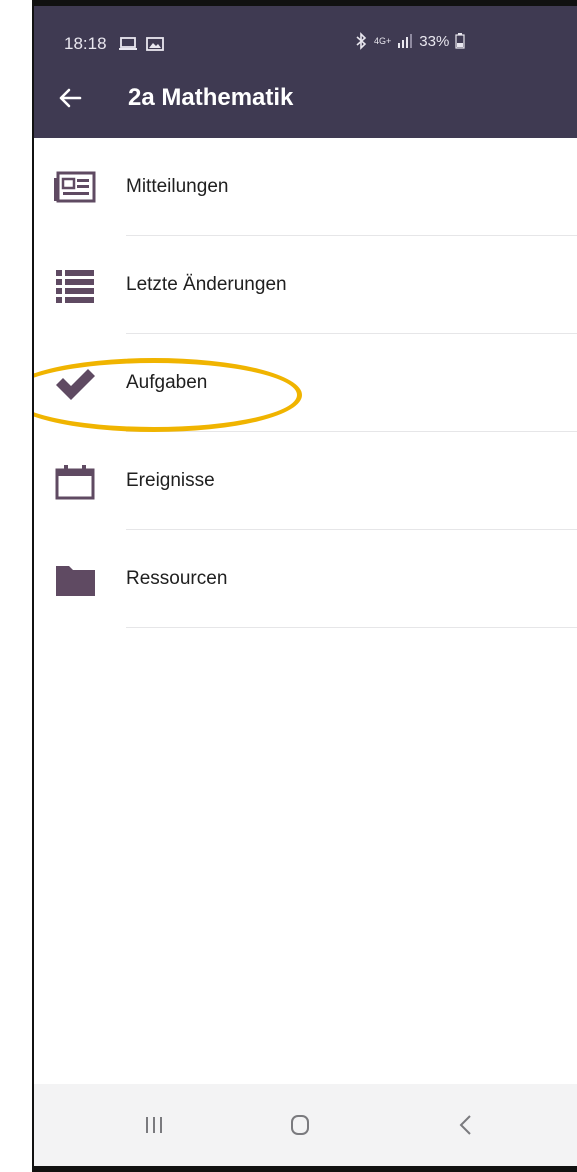 This screenshot has width=577, height=1172. Describe the element at coordinates (177, 578) in the screenshot. I see `menu-item-label: Ressourcen` at that location.